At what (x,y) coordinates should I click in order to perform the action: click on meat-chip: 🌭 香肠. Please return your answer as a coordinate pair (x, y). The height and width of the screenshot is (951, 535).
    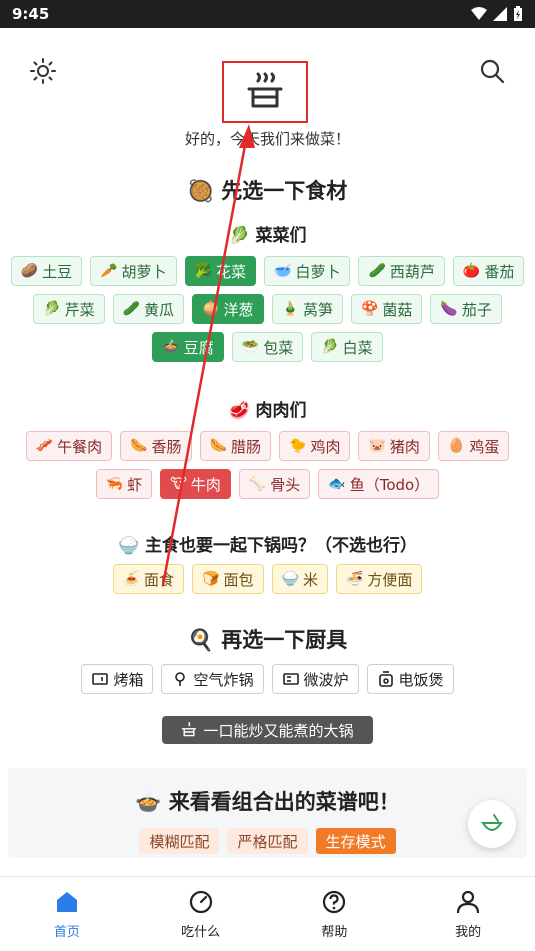
    Looking at the image, I should click on (156, 446).